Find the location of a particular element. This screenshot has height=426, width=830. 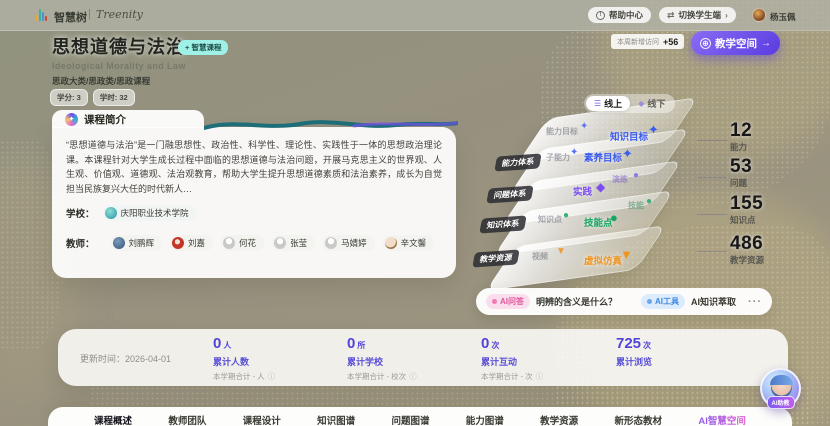

teacher-pill: 刘嘉 is located at coordinates (192, 243).